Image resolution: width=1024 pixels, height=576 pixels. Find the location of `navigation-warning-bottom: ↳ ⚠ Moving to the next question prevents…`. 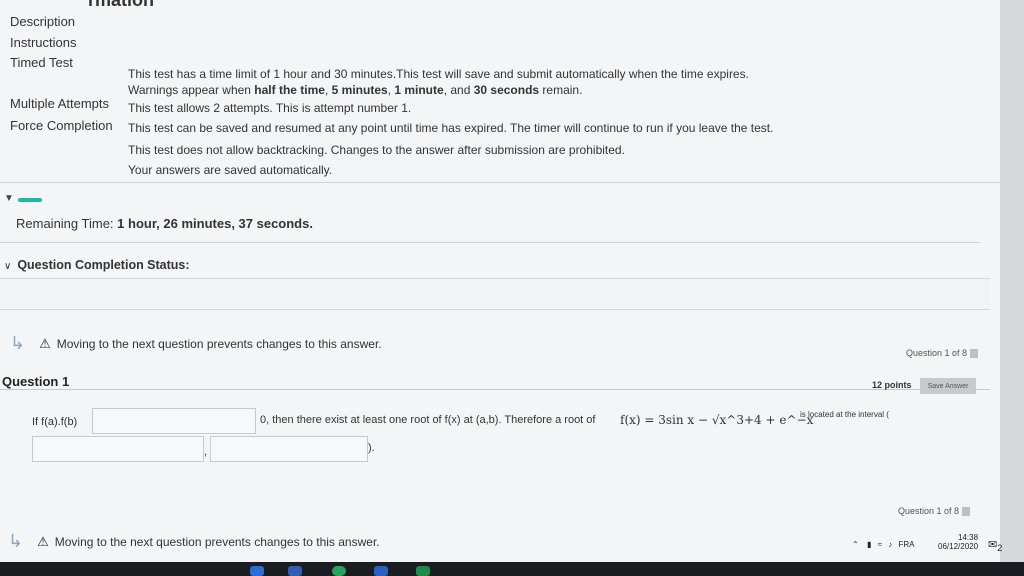

navigation-warning-bottom: ↳ ⚠ Moving to the next question prevents… is located at coordinates (194, 541).